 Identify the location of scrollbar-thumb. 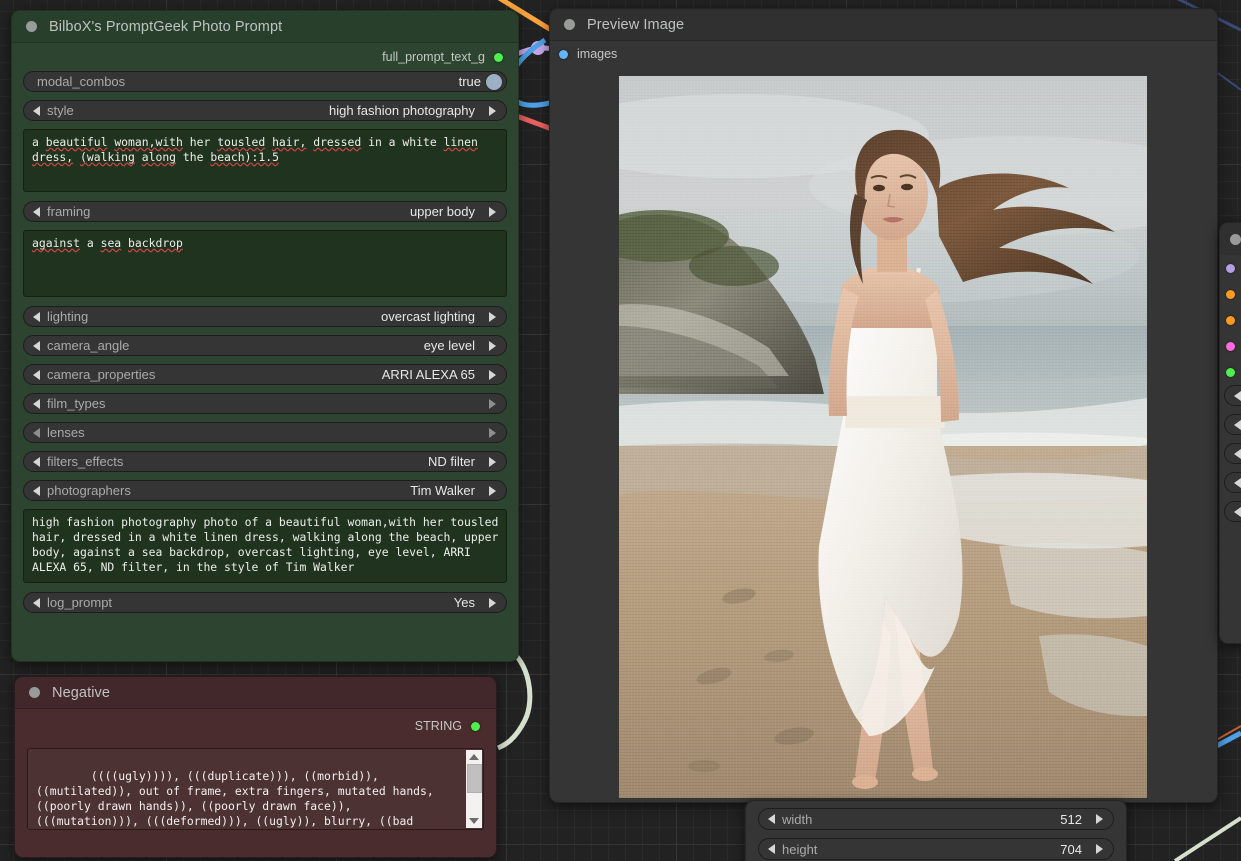
(474, 778).